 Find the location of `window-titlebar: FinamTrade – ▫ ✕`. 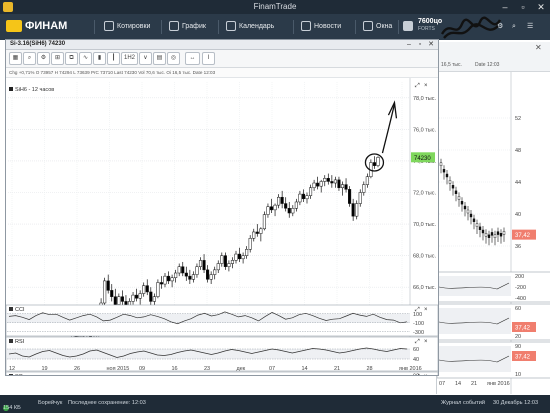

window-titlebar: FinamTrade – ▫ ✕ is located at coordinates (275, 7).